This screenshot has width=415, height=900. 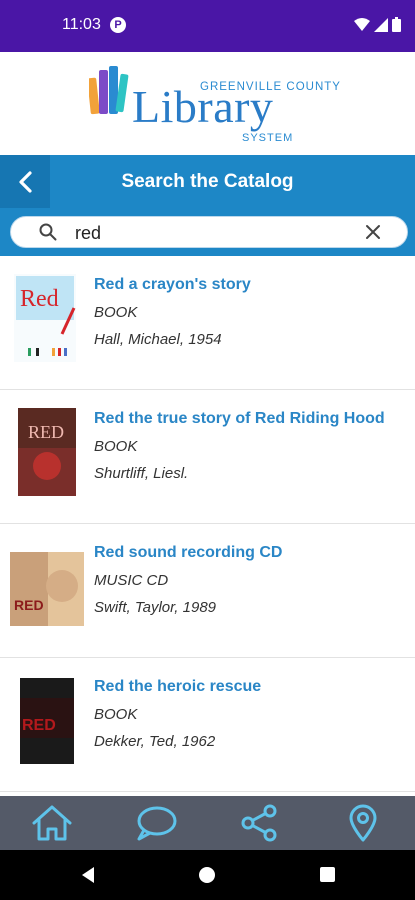 I want to click on status-time: 11:03, so click(x=81, y=24).